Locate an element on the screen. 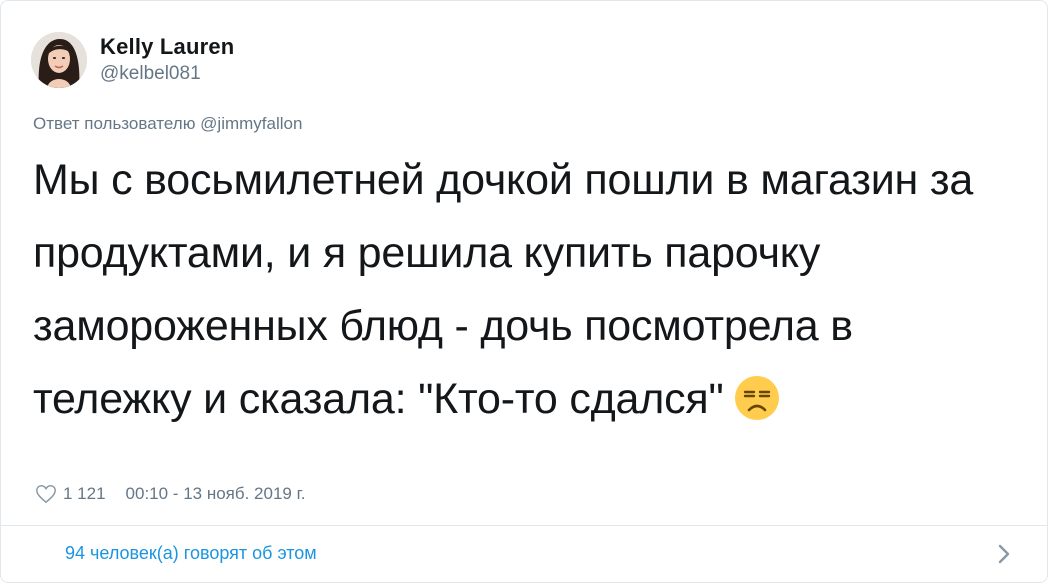 The height and width of the screenshot is (585, 1050). tweet-header: Kelly Lauren @kelbel081 is located at coordinates (132, 60).